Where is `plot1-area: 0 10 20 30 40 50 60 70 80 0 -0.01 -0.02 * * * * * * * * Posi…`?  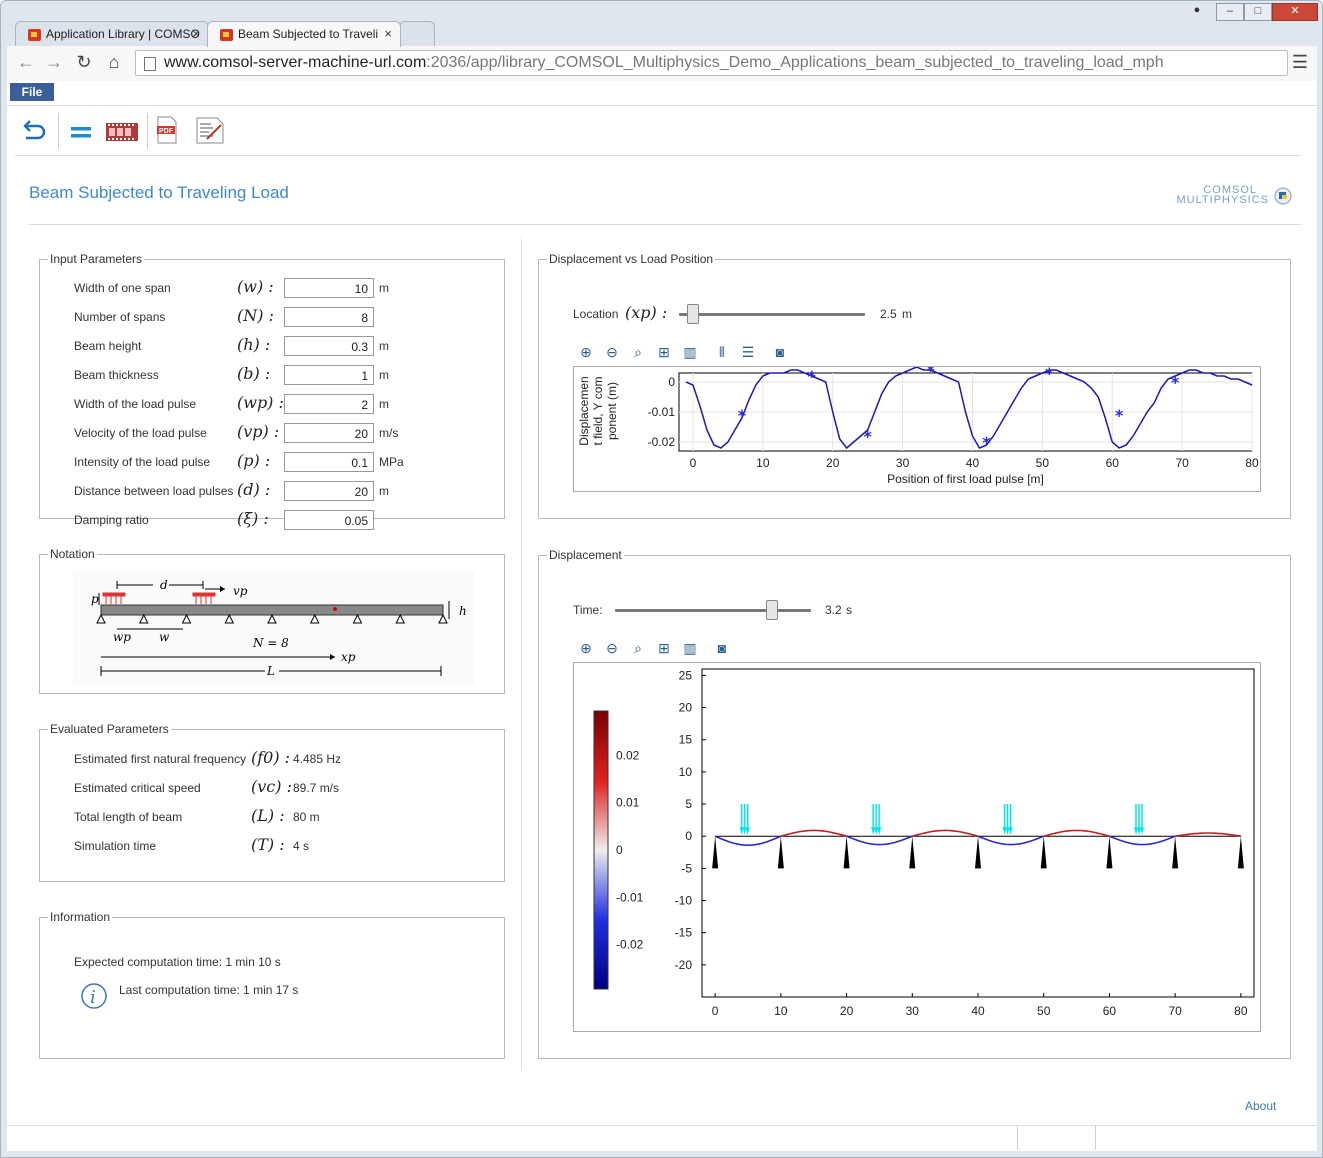
plot1-area: 0 10 20 30 40 50 60 70 80 0 -0.01 -0.02 * * * * * * * * Posi… is located at coordinates (917, 426).